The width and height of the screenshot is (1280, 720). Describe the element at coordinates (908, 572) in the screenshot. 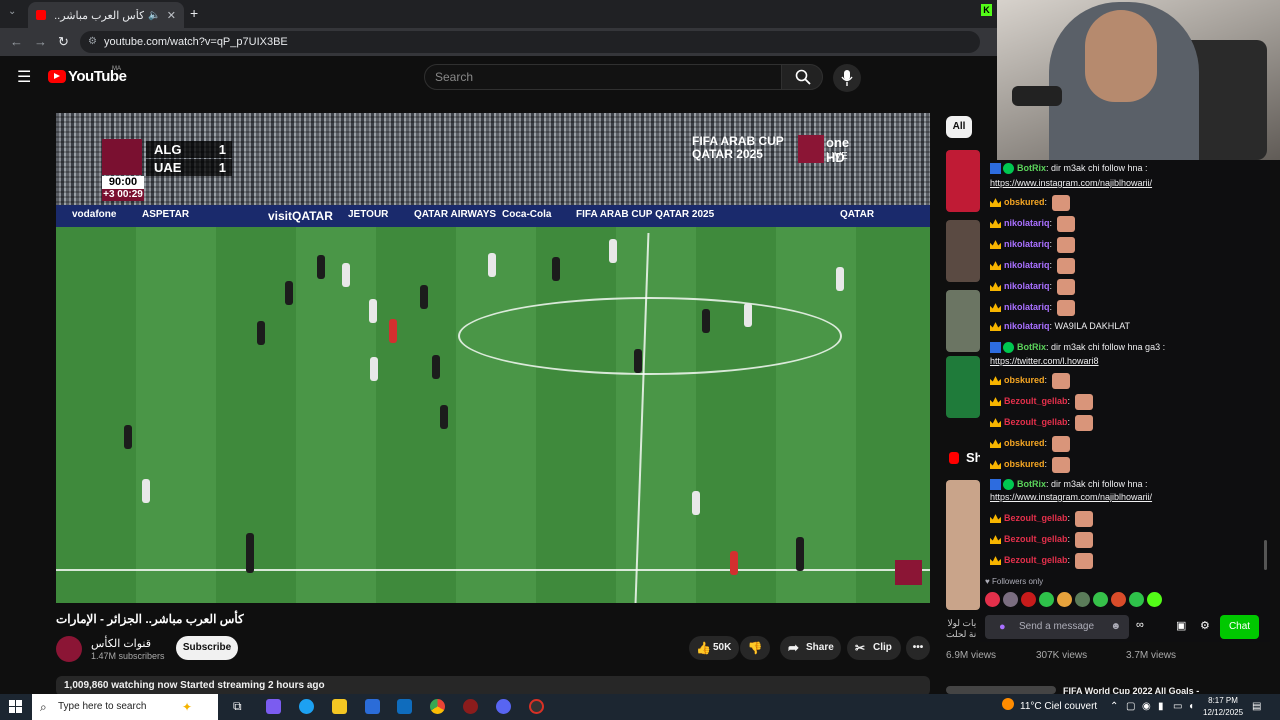

I see `channel-watermark-icon` at that location.